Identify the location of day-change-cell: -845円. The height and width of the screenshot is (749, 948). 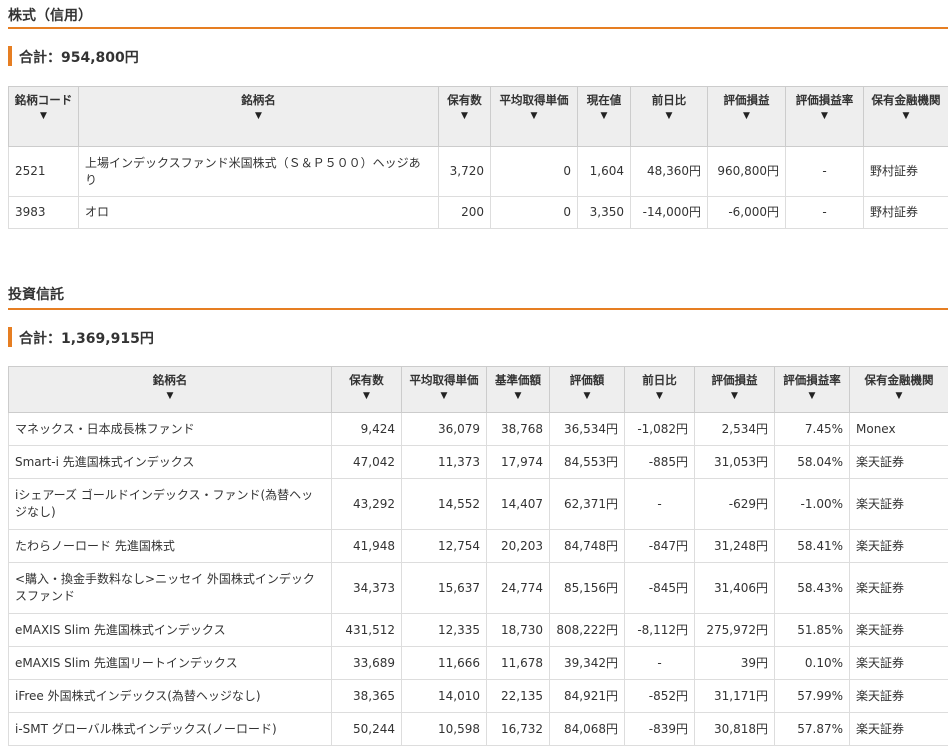
(659, 588).